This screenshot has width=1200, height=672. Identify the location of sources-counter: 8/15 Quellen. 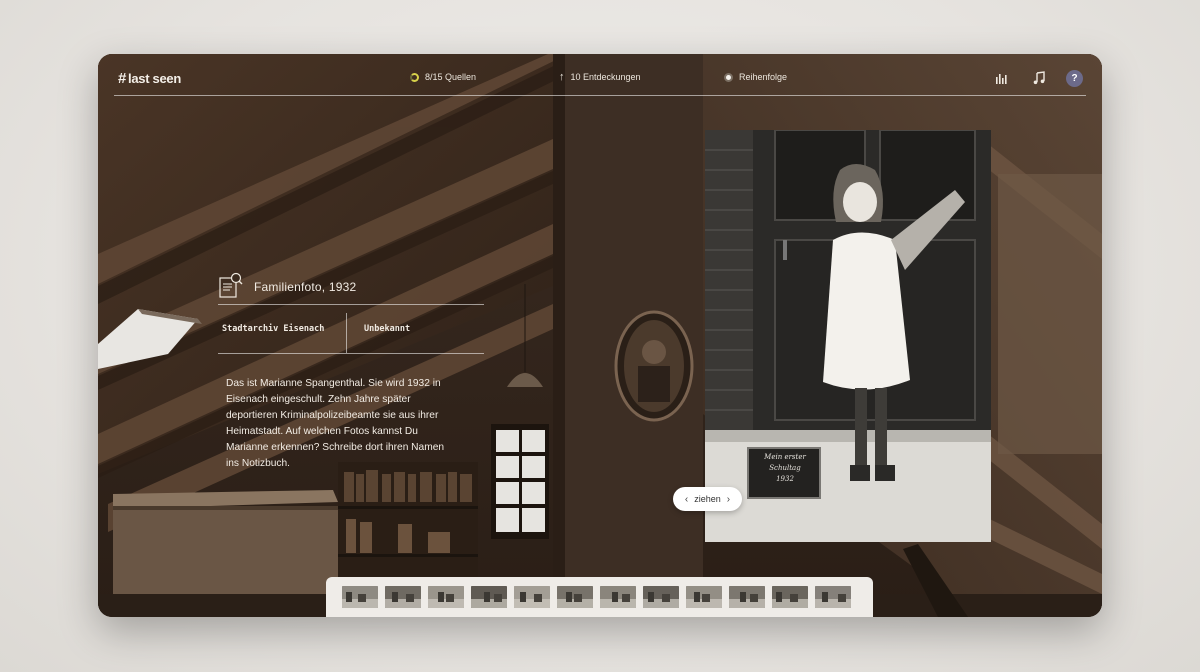
(443, 77).